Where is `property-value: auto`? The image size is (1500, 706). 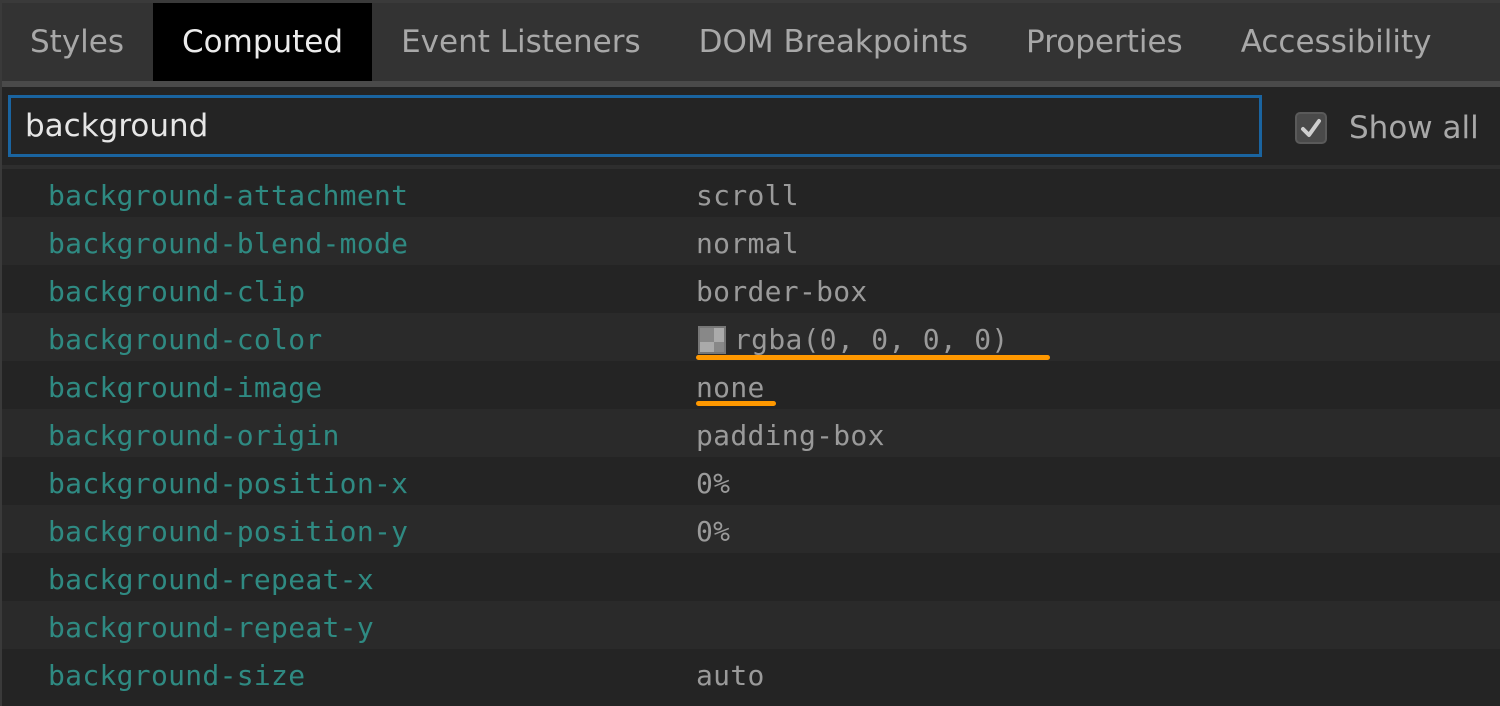 property-value: auto is located at coordinates (730, 675).